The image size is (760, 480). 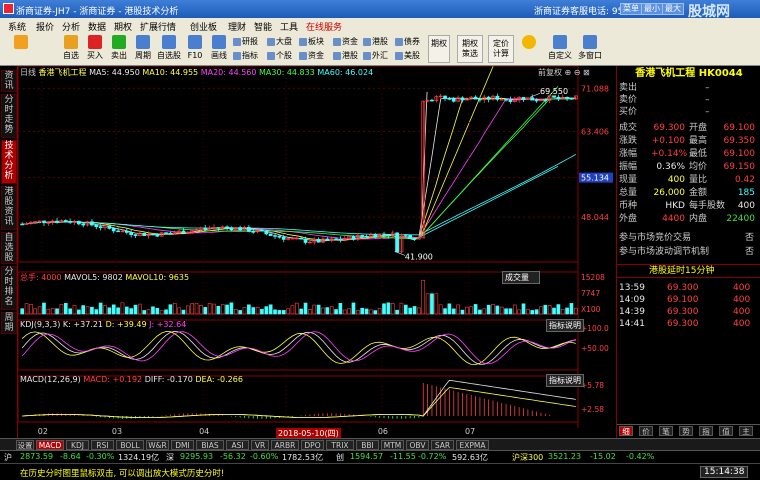 I want to click on qtab-ticks: 笔, so click(x=666, y=431).